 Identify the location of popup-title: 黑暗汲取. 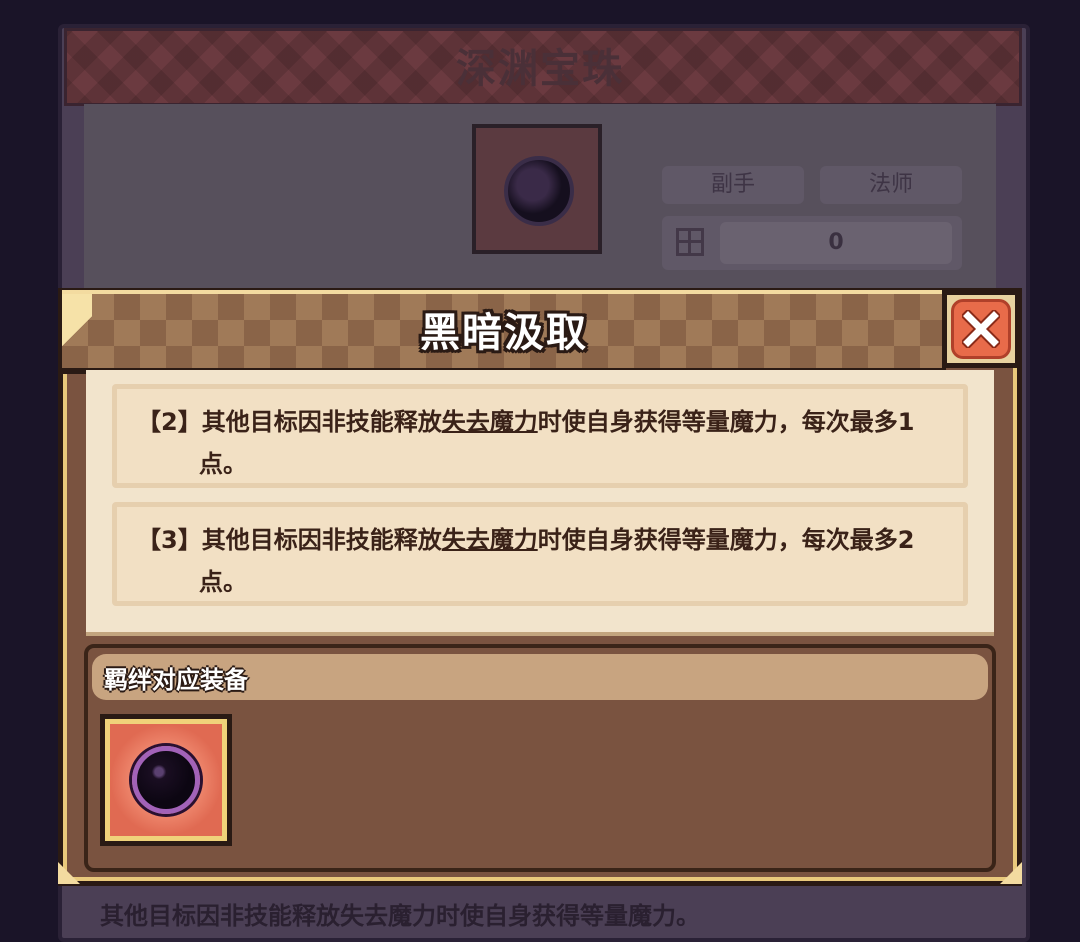
(504, 333).